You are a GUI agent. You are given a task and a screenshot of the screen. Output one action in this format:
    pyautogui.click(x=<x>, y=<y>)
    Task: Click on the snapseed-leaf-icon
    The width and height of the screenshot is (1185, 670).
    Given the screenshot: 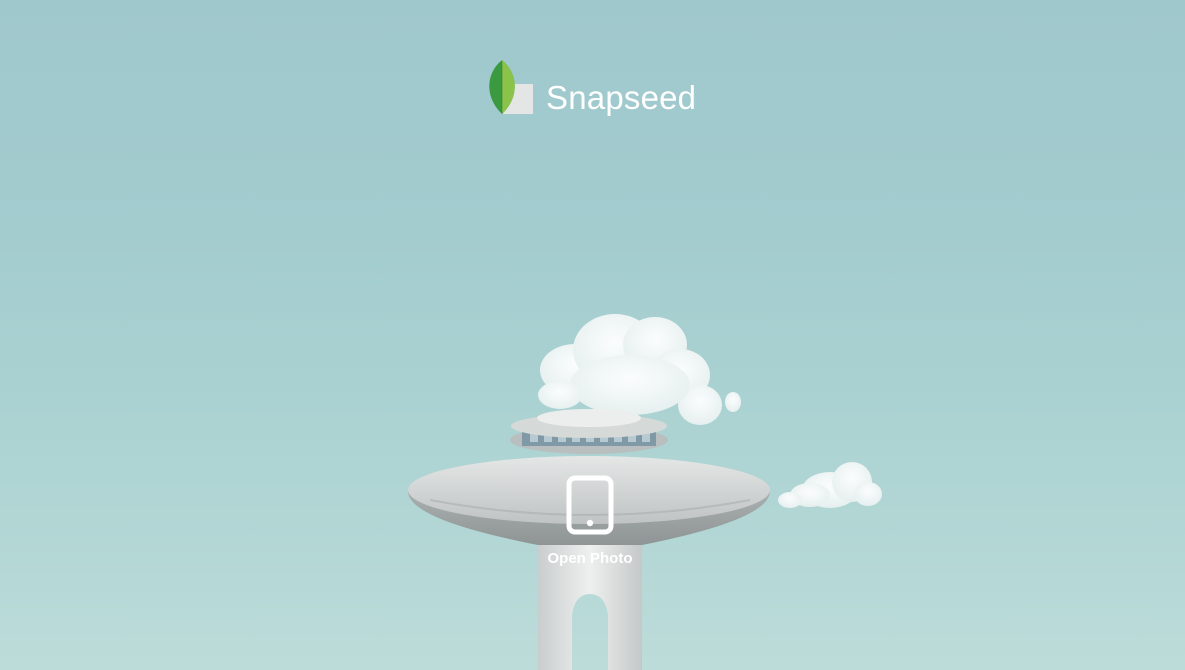 What is the action you would take?
    pyautogui.click(x=511, y=87)
    